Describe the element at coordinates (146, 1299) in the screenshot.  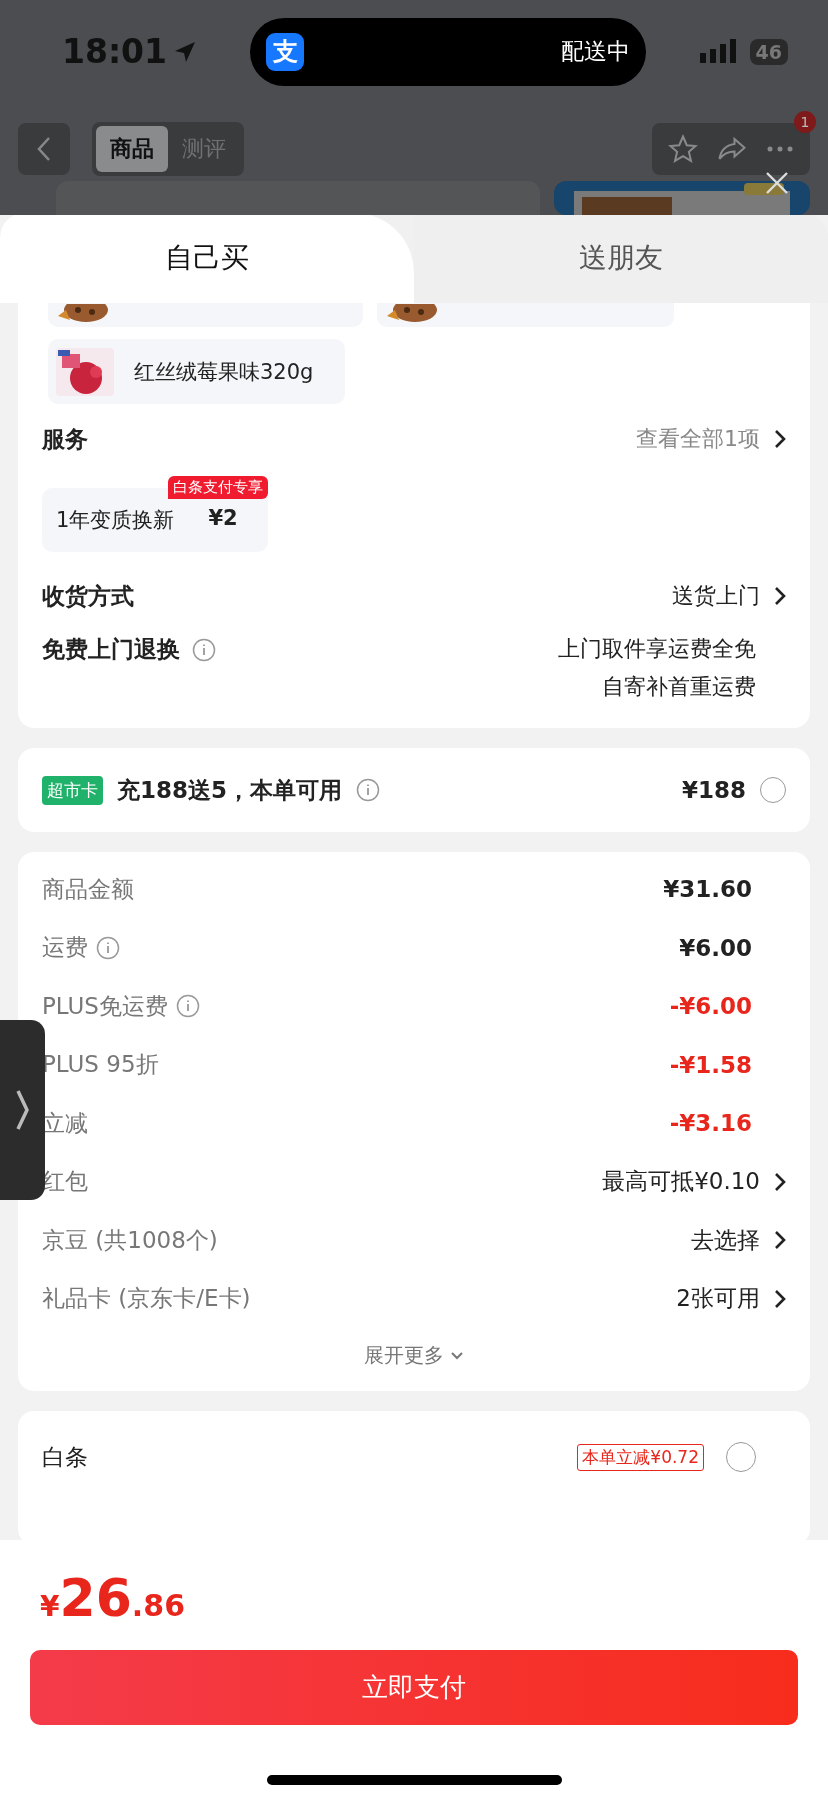
I see `summary-label: 礼品卡 (京东卡/E卡)` at that location.